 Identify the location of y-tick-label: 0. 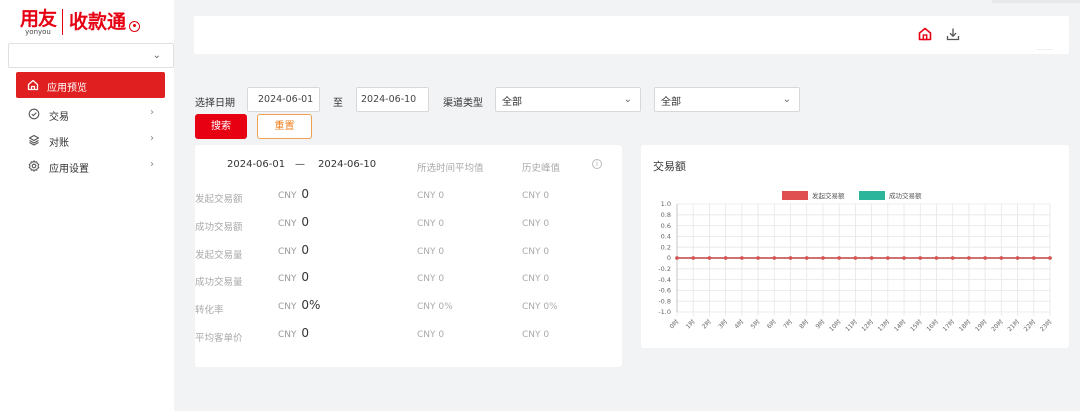
(669, 258).